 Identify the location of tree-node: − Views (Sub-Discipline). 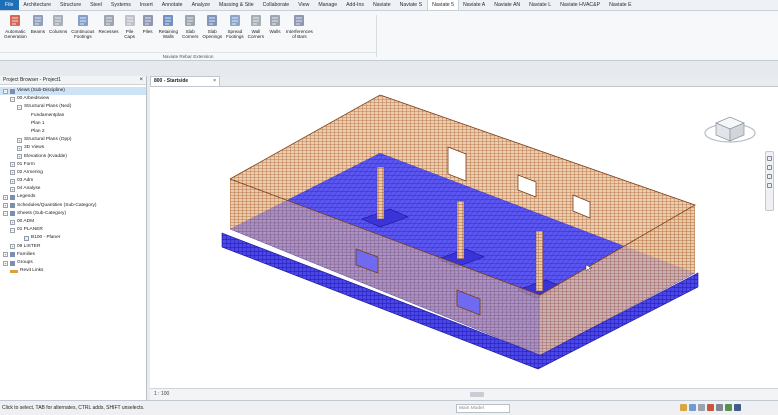
(73, 91).